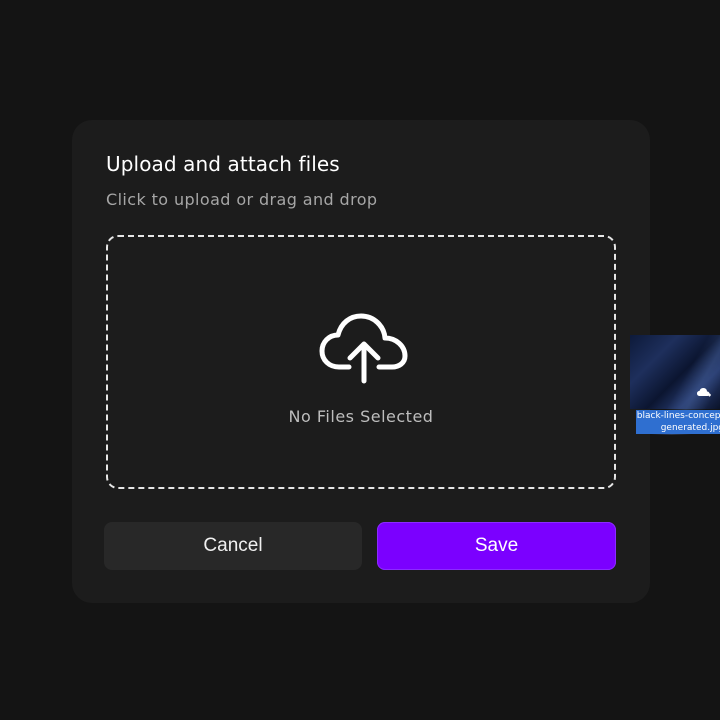 This screenshot has height=720, width=720. What do you see at coordinates (704, 392) in the screenshot?
I see `drag-copy-cursor-icon` at bounding box center [704, 392].